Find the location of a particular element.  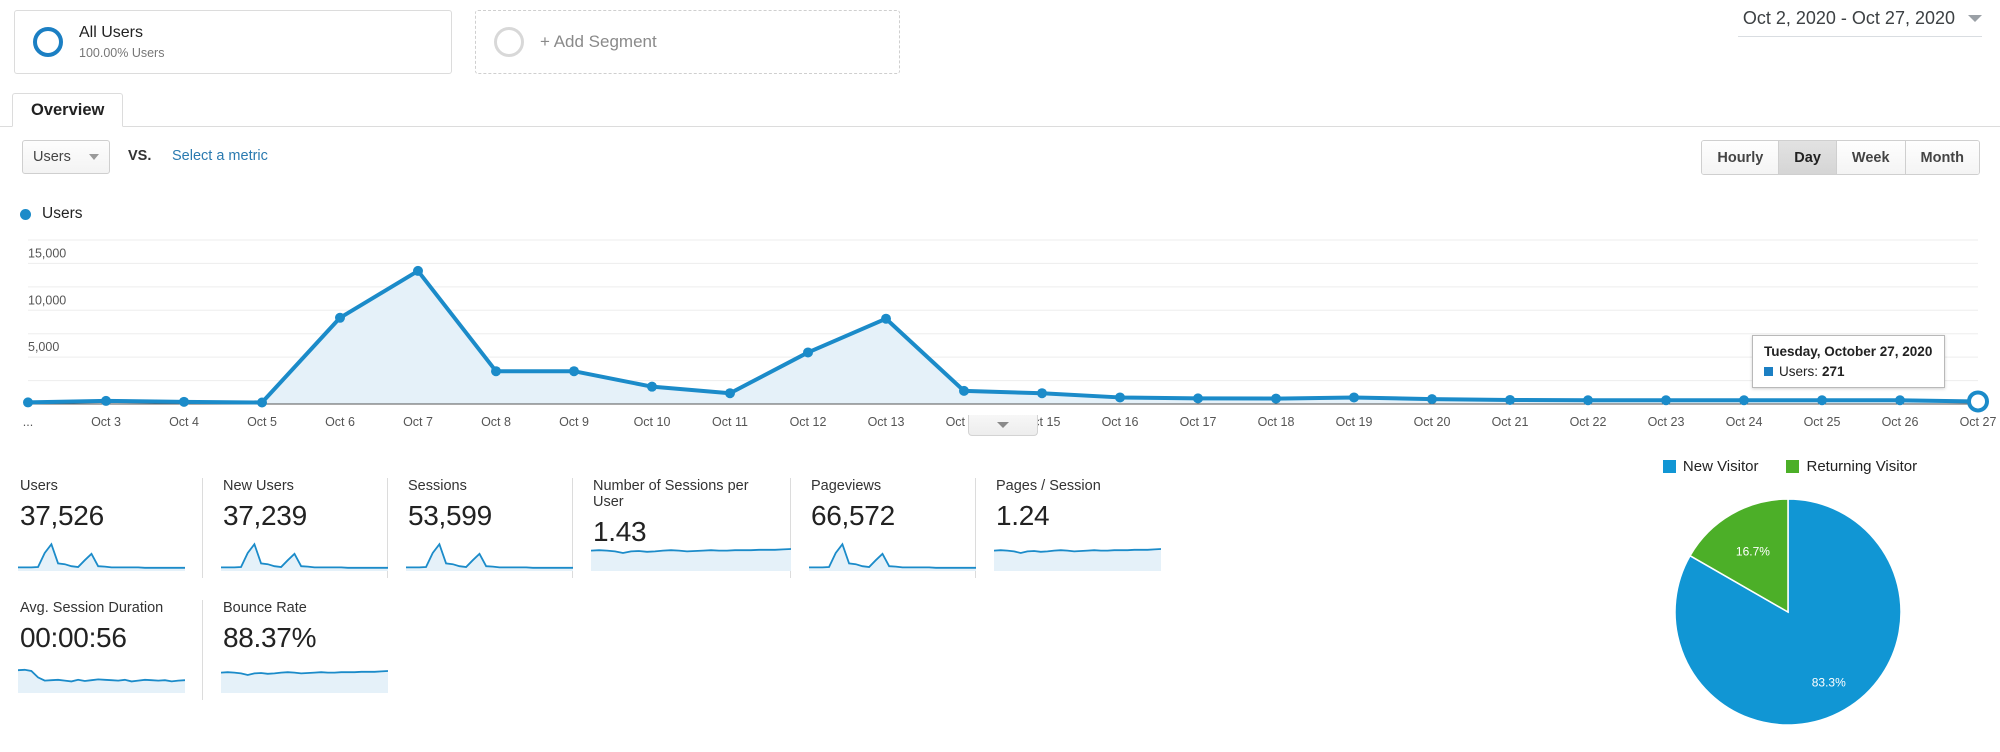

metric-card: Number of Sessions per User 1.43 is located at coordinates (682, 528).